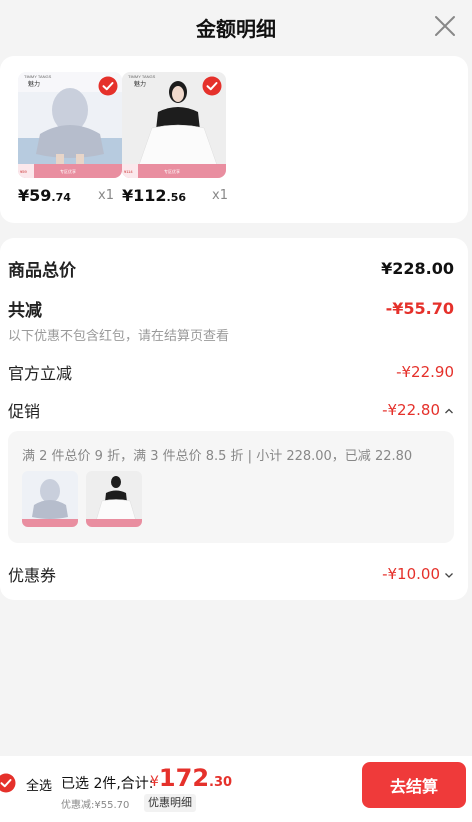  What do you see at coordinates (231, 574) in the screenshot?
I see `coupon-row: 优惠券 -¥10.00` at bounding box center [231, 574].